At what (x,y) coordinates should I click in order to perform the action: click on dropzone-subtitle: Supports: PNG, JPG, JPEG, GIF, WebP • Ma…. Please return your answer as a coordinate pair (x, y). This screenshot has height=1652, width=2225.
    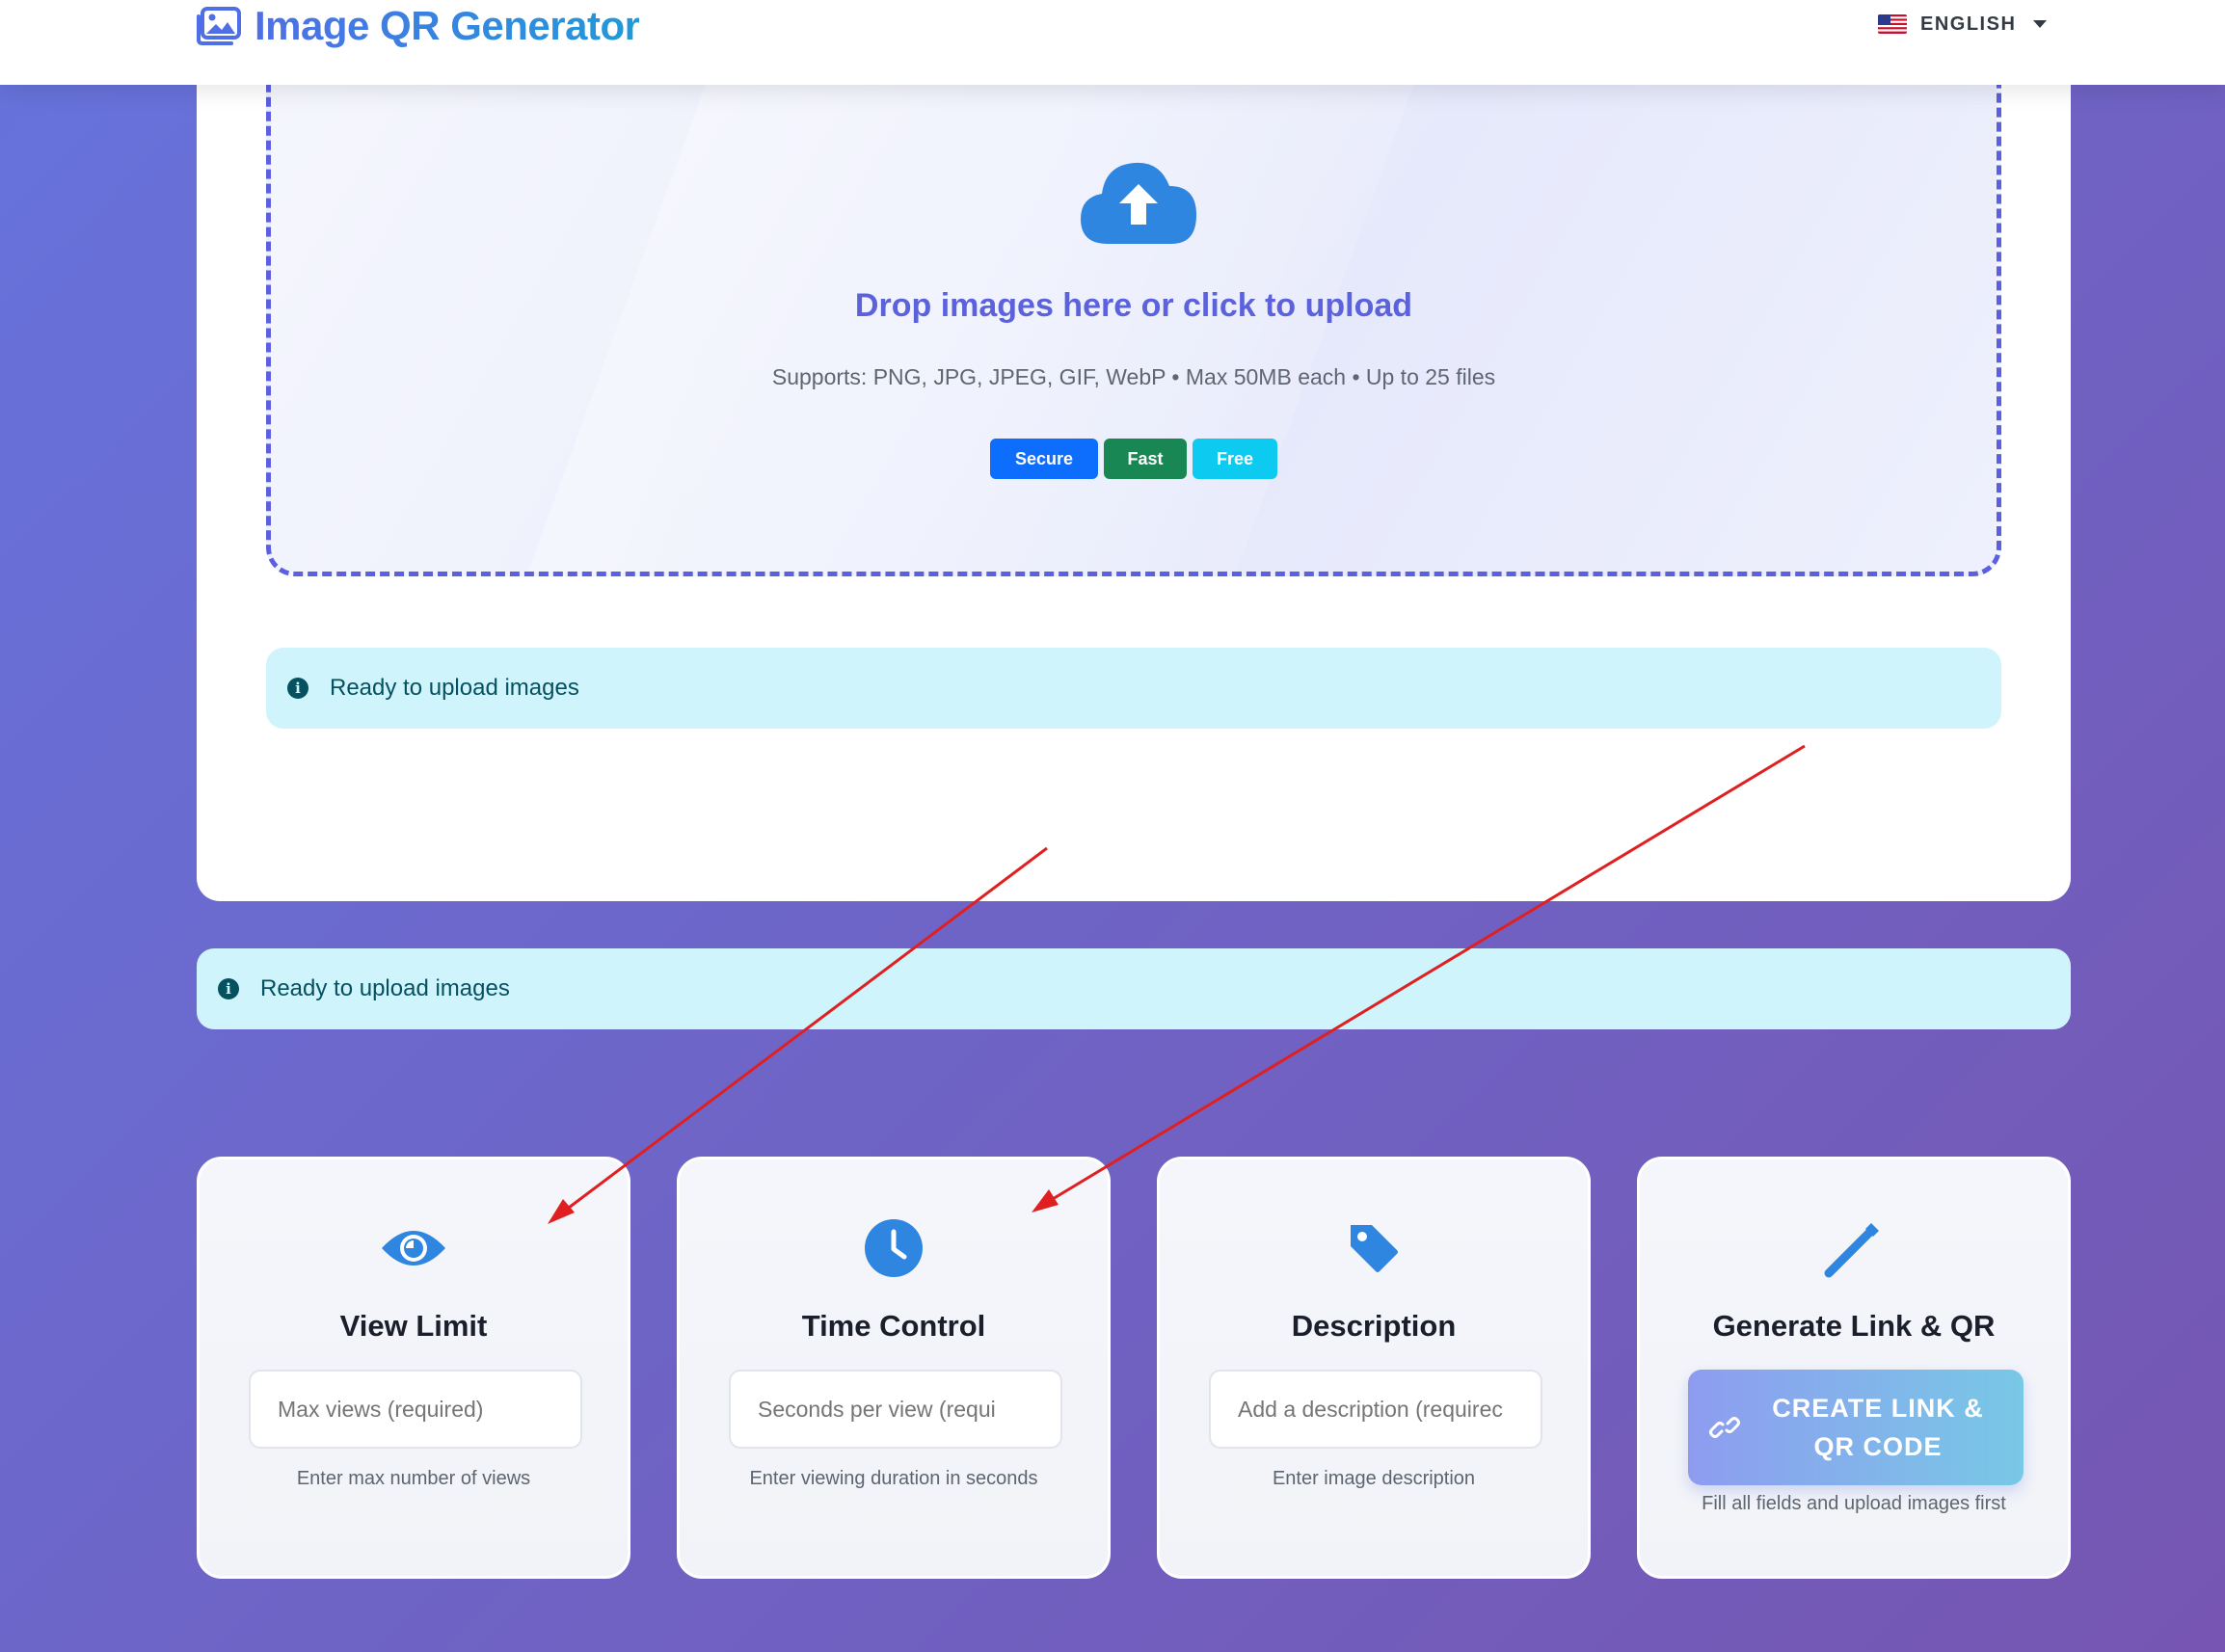
    Looking at the image, I should click on (1134, 377).